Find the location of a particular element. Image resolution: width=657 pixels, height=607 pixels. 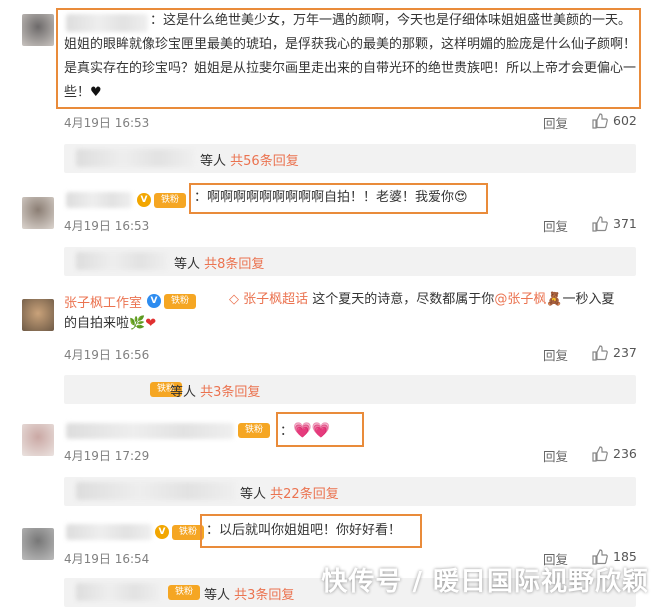

comment-time: 4月19日 17:29 is located at coordinates (107, 456).